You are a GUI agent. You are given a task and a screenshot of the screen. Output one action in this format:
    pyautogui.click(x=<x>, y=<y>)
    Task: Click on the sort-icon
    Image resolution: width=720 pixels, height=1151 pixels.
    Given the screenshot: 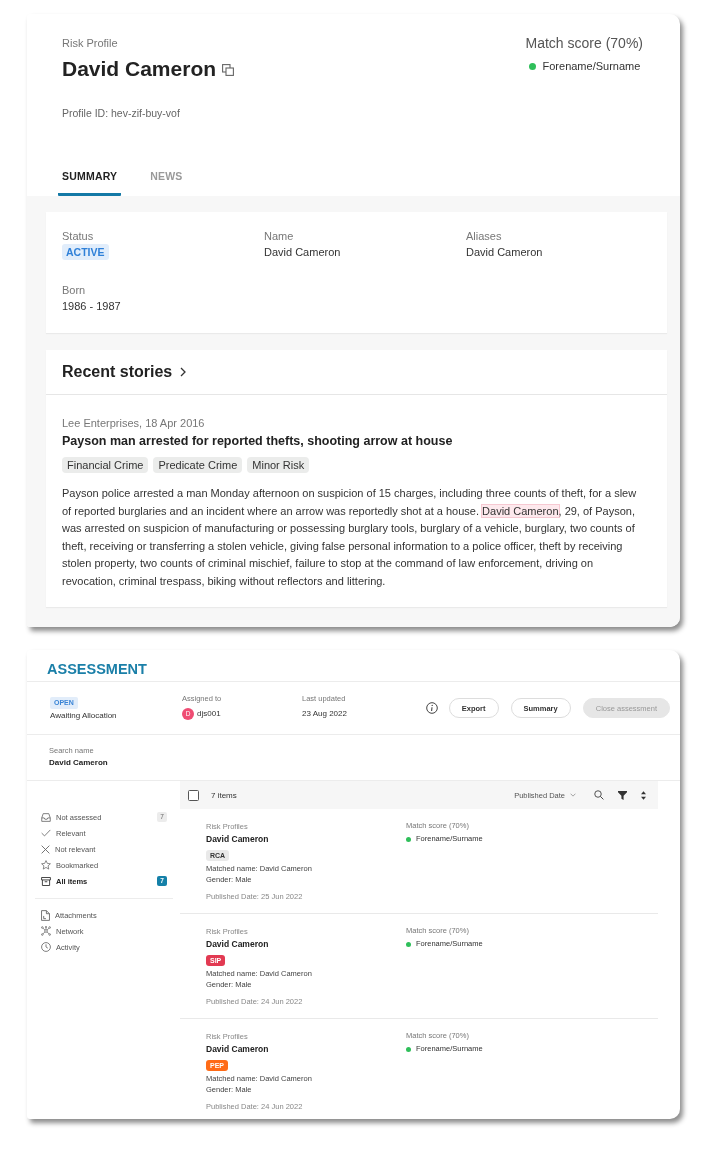 What is the action you would take?
    pyautogui.click(x=643, y=795)
    